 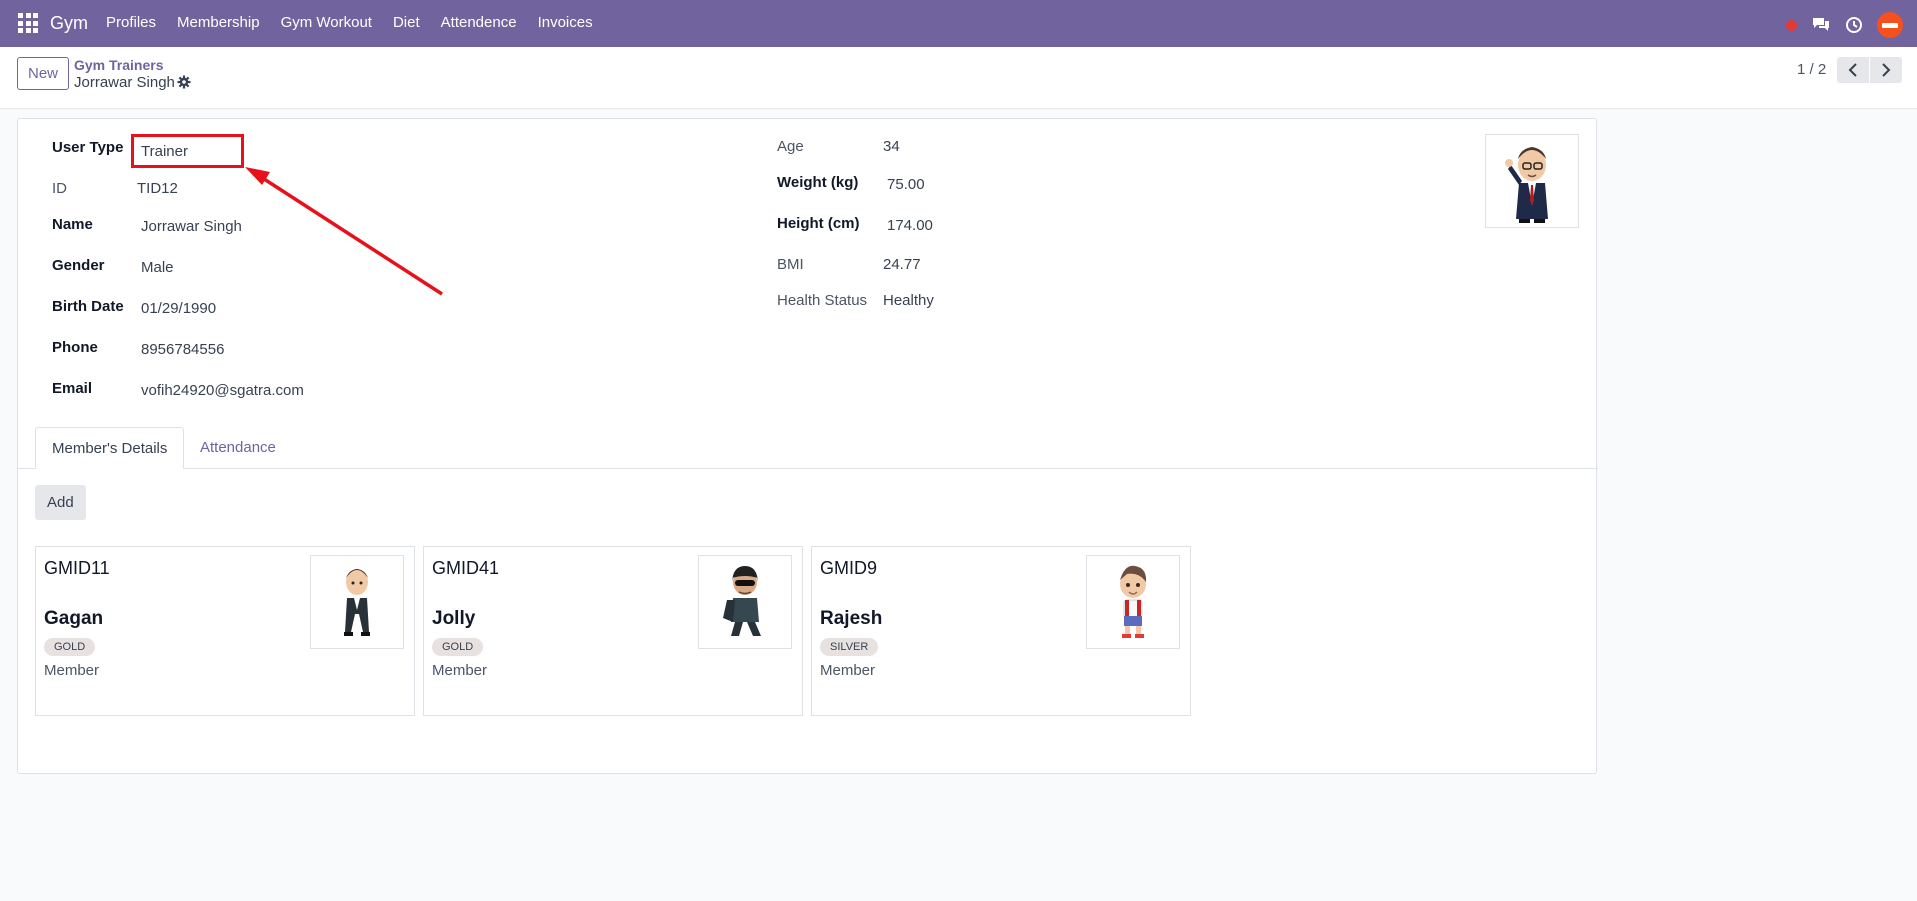 I want to click on height-label: Height (cm), so click(x=818, y=223).